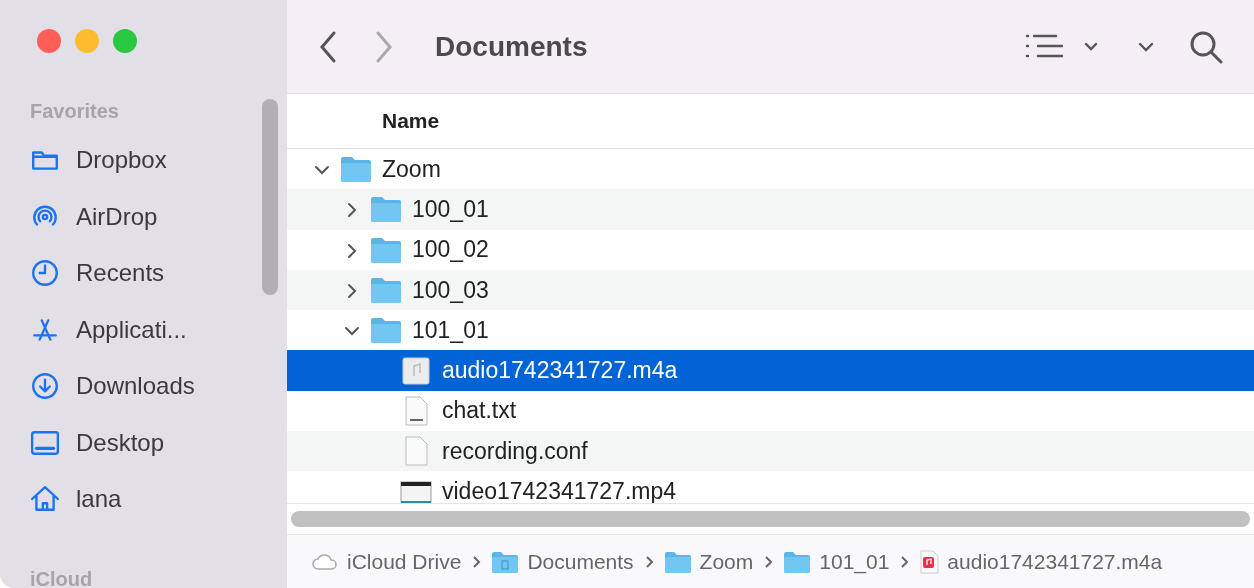 This screenshot has height=588, width=1254. What do you see at coordinates (158, 160) in the screenshot?
I see `sidebar-item: Dropbox` at bounding box center [158, 160].